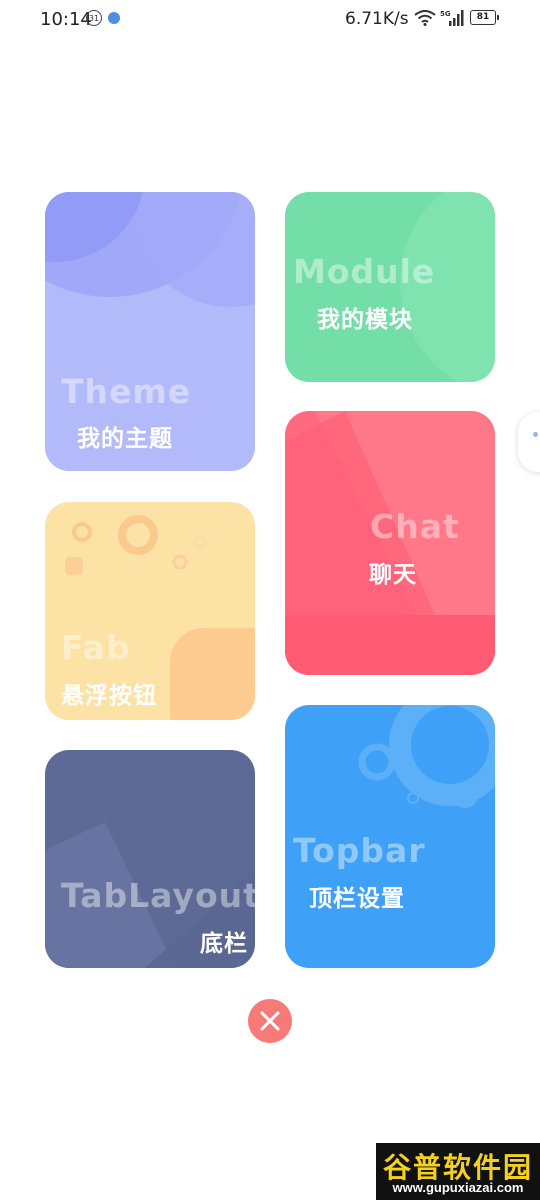  What do you see at coordinates (458, 1171) in the screenshot?
I see `watermark-logo: 谷普软件园 www.gupuxiazai.com` at bounding box center [458, 1171].